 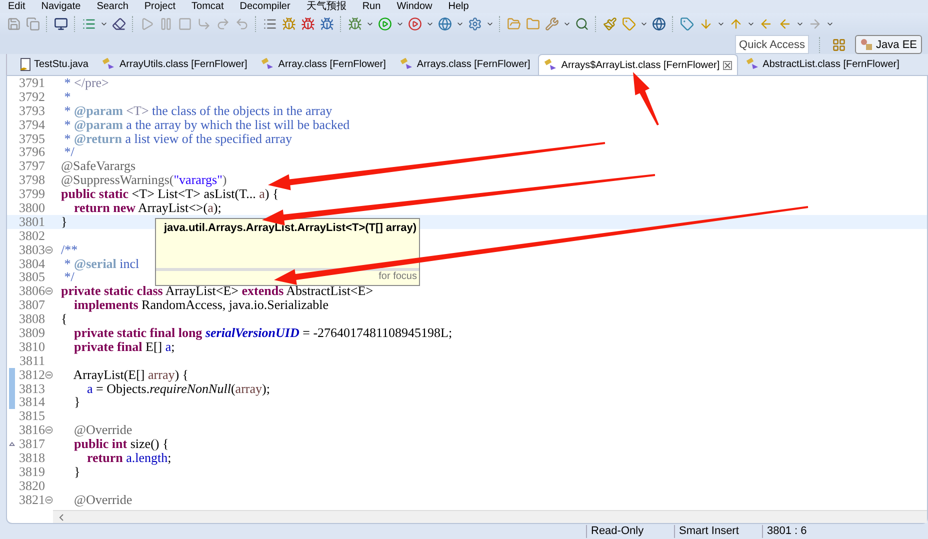 I want to click on line-number: 3817, so click(x=31, y=444).